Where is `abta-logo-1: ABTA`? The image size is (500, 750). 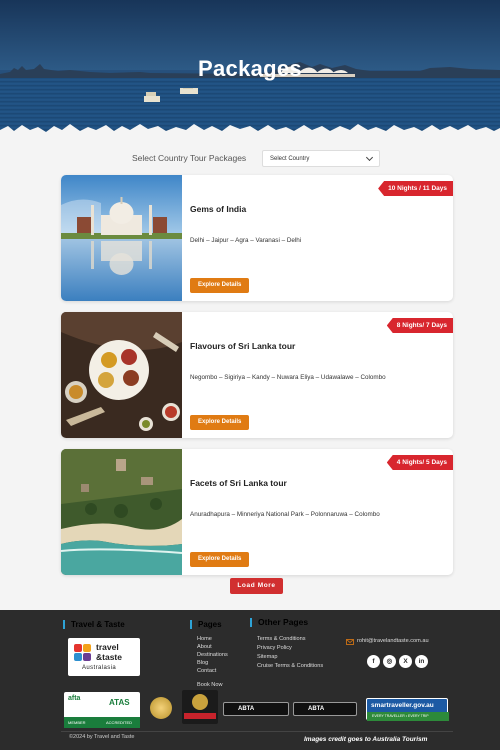
abta-logo-1: ABTA is located at coordinates (256, 709).